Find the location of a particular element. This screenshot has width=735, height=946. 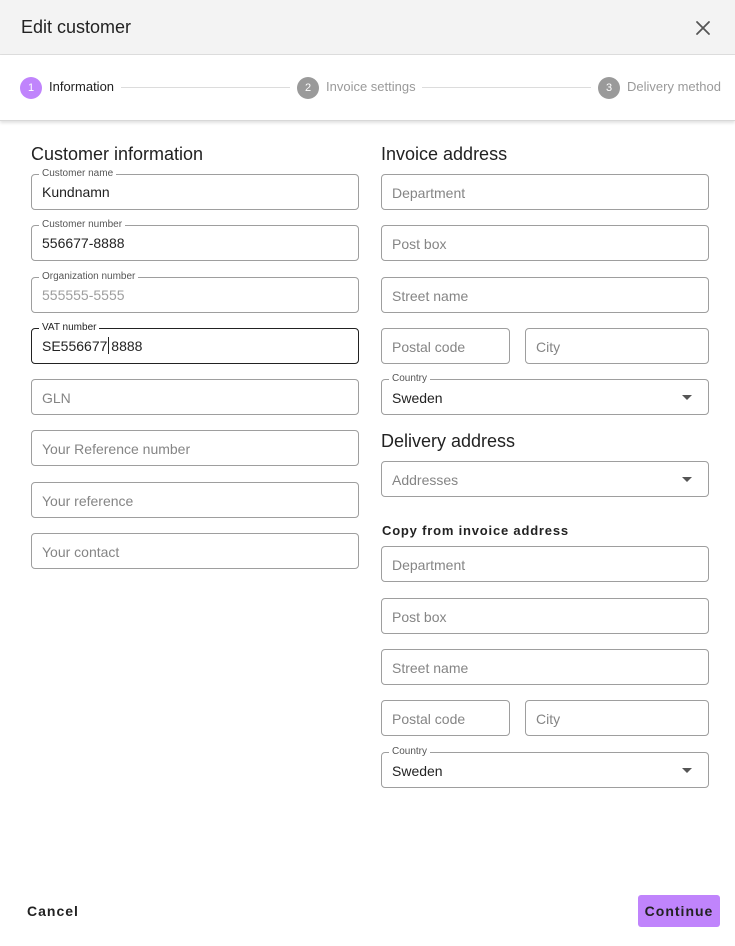

customer-name-field: Customer name Kundnamn is located at coordinates (195, 189).